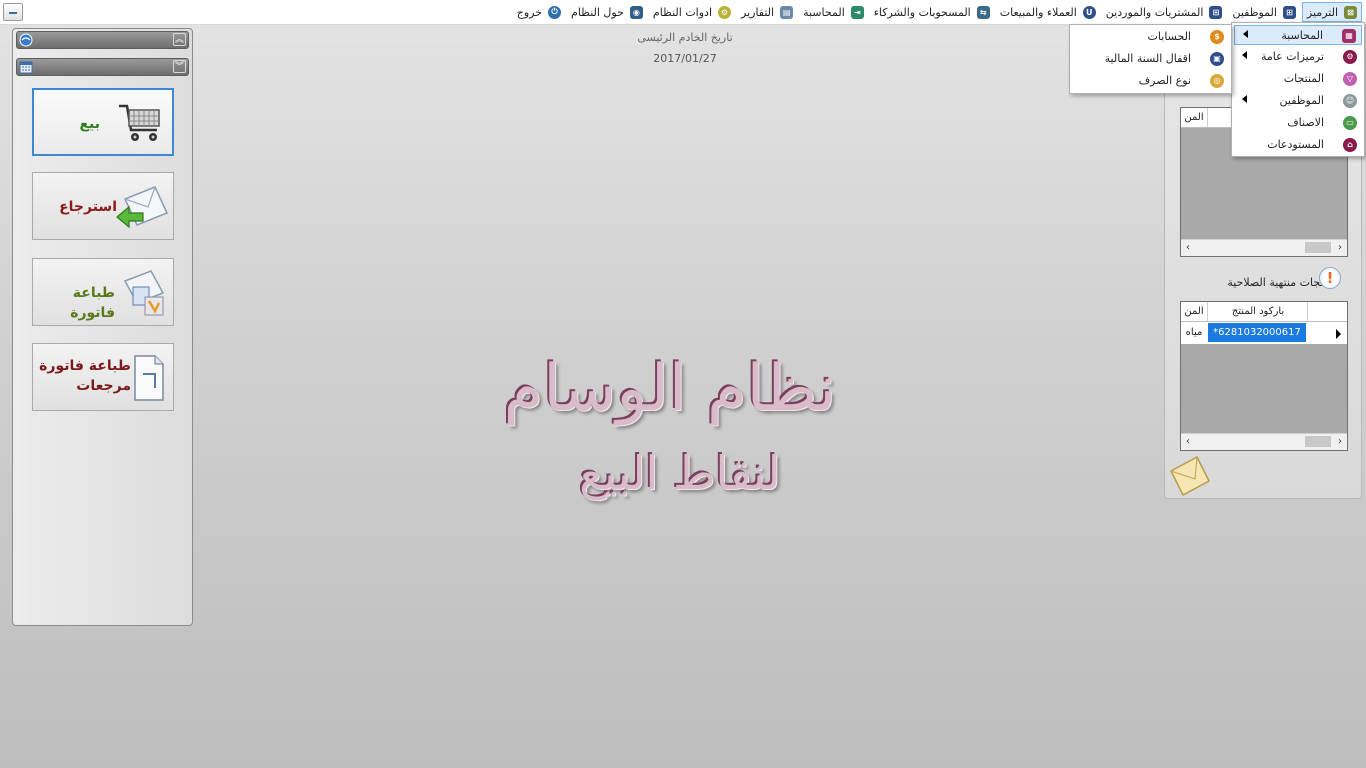  I want to click on return-button: استرجاع, so click(103, 206).